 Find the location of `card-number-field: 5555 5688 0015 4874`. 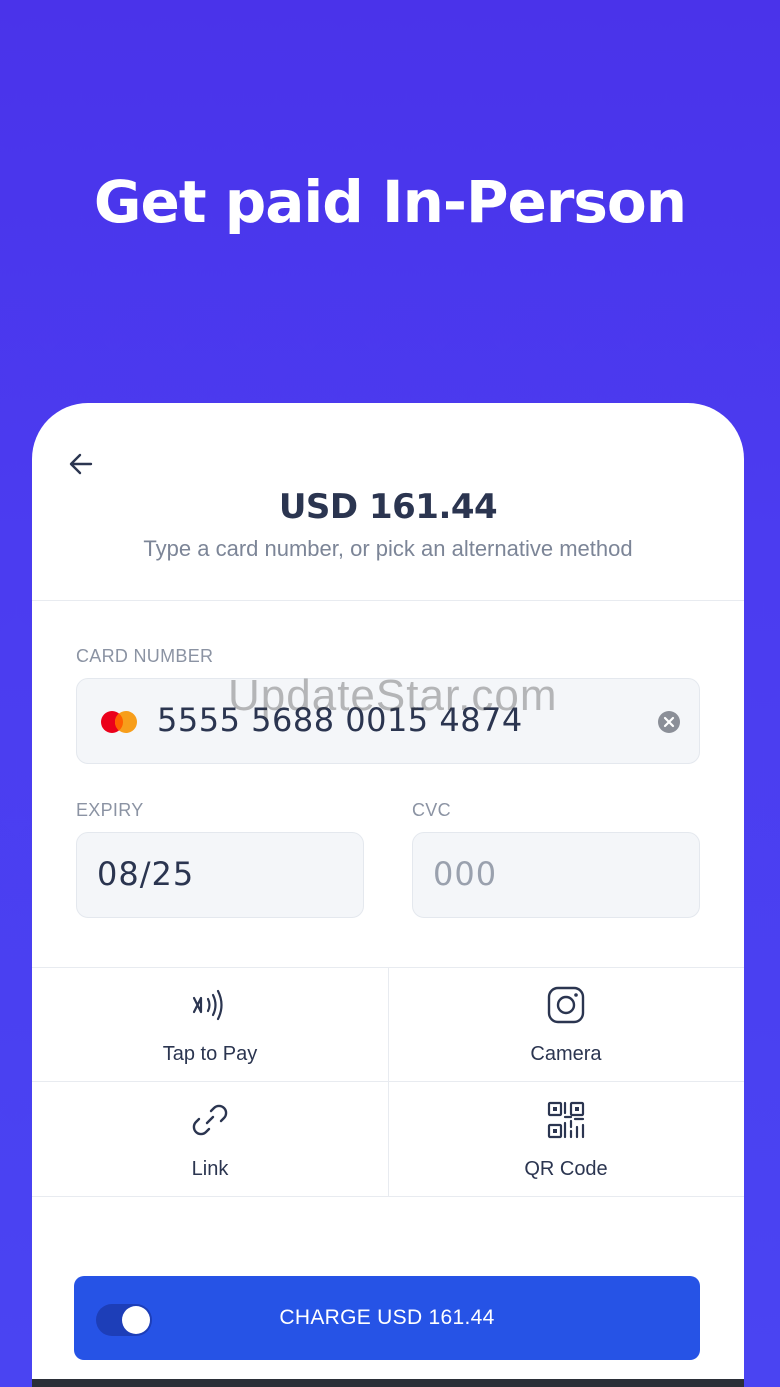

card-number-field: 5555 5688 0015 4874 is located at coordinates (388, 721).